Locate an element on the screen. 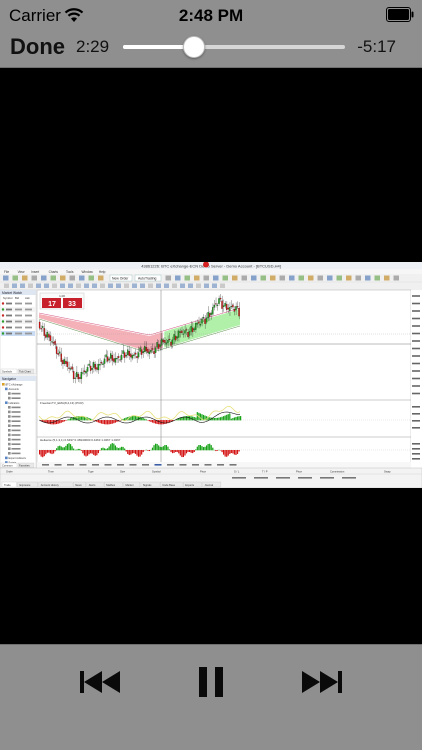 This screenshot has width=422, height=750. market-watch-ask is located at coordinates (28, 333).